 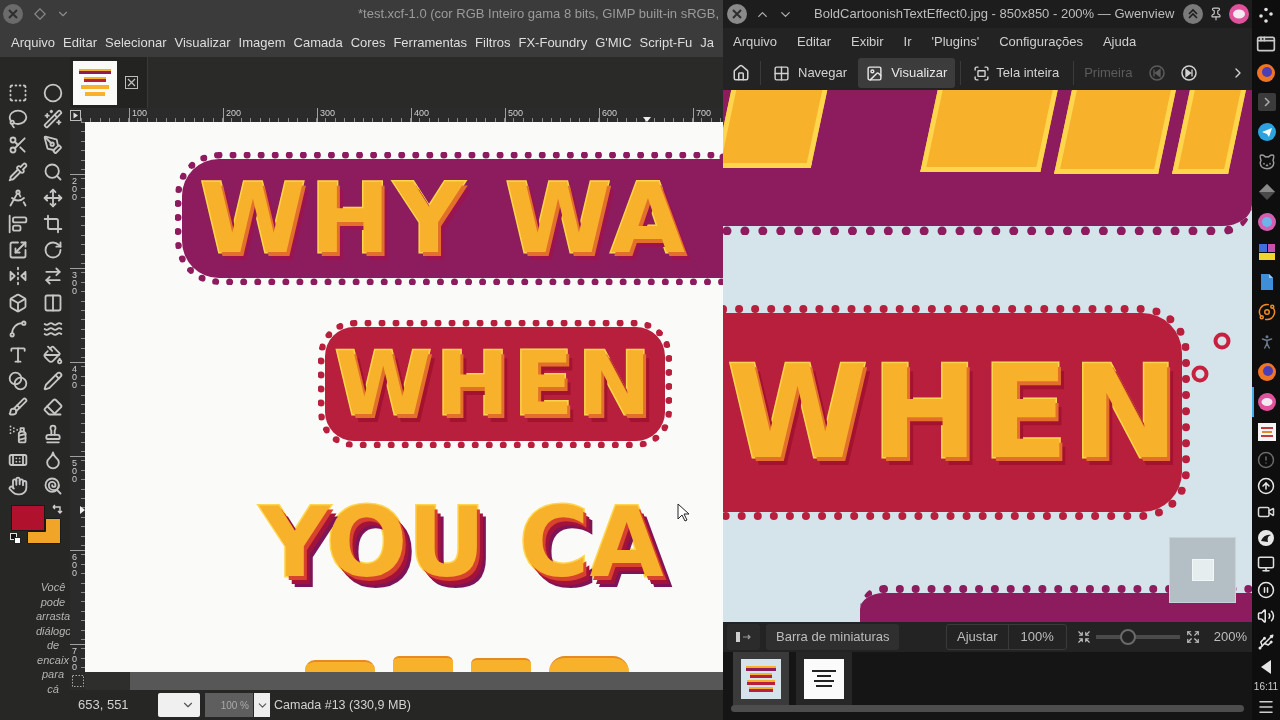 I want to click on menu-item: 'Plugins', so click(x=955, y=42).